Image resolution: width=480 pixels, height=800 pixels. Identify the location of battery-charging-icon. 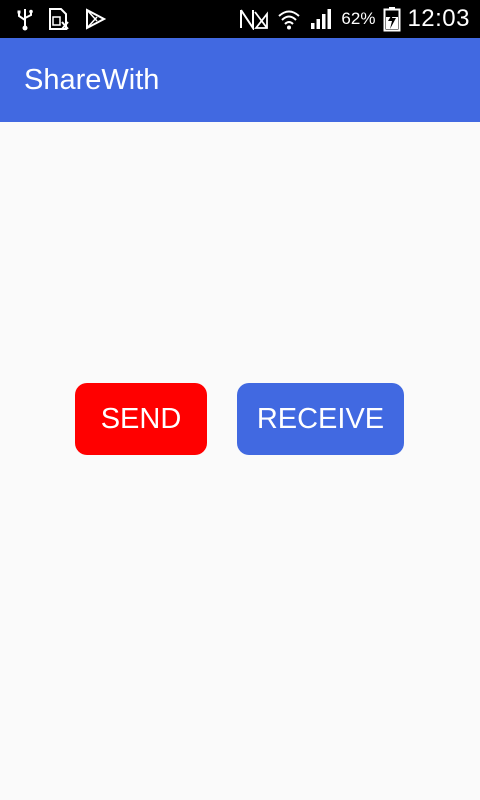
(392, 19).